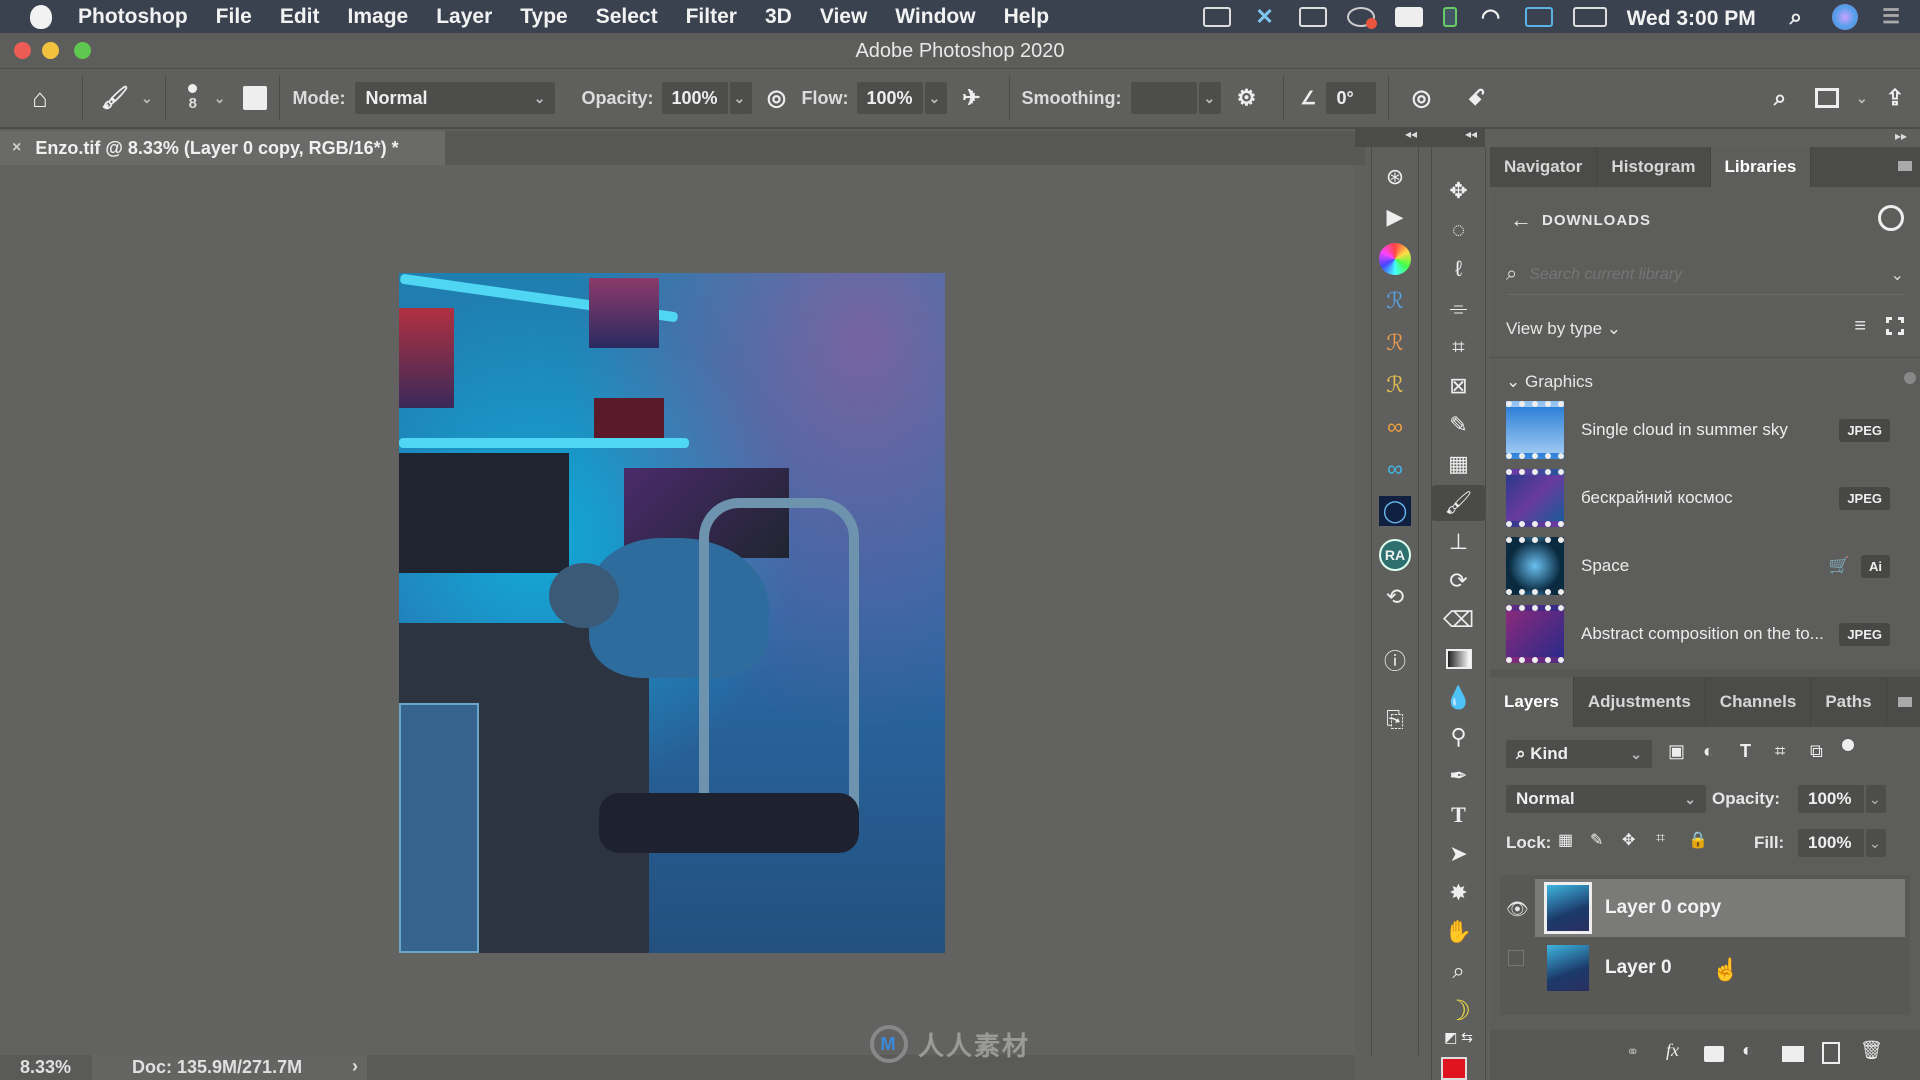 The image size is (1920, 1080). What do you see at coordinates (1458, 815) in the screenshot?
I see `type-tool-icon: T` at bounding box center [1458, 815].